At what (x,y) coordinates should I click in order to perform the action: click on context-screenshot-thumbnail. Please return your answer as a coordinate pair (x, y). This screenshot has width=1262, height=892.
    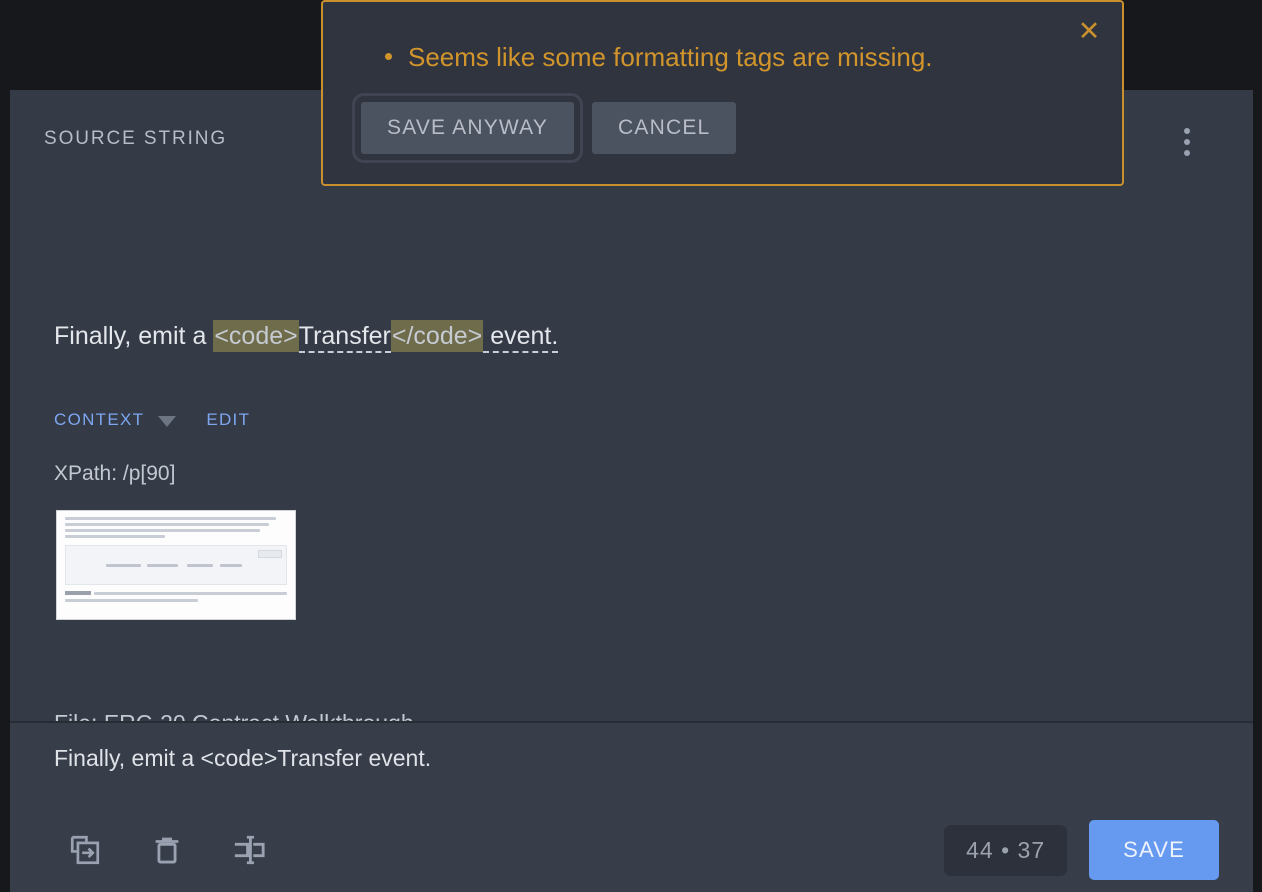
    Looking at the image, I should click on (176, 565).